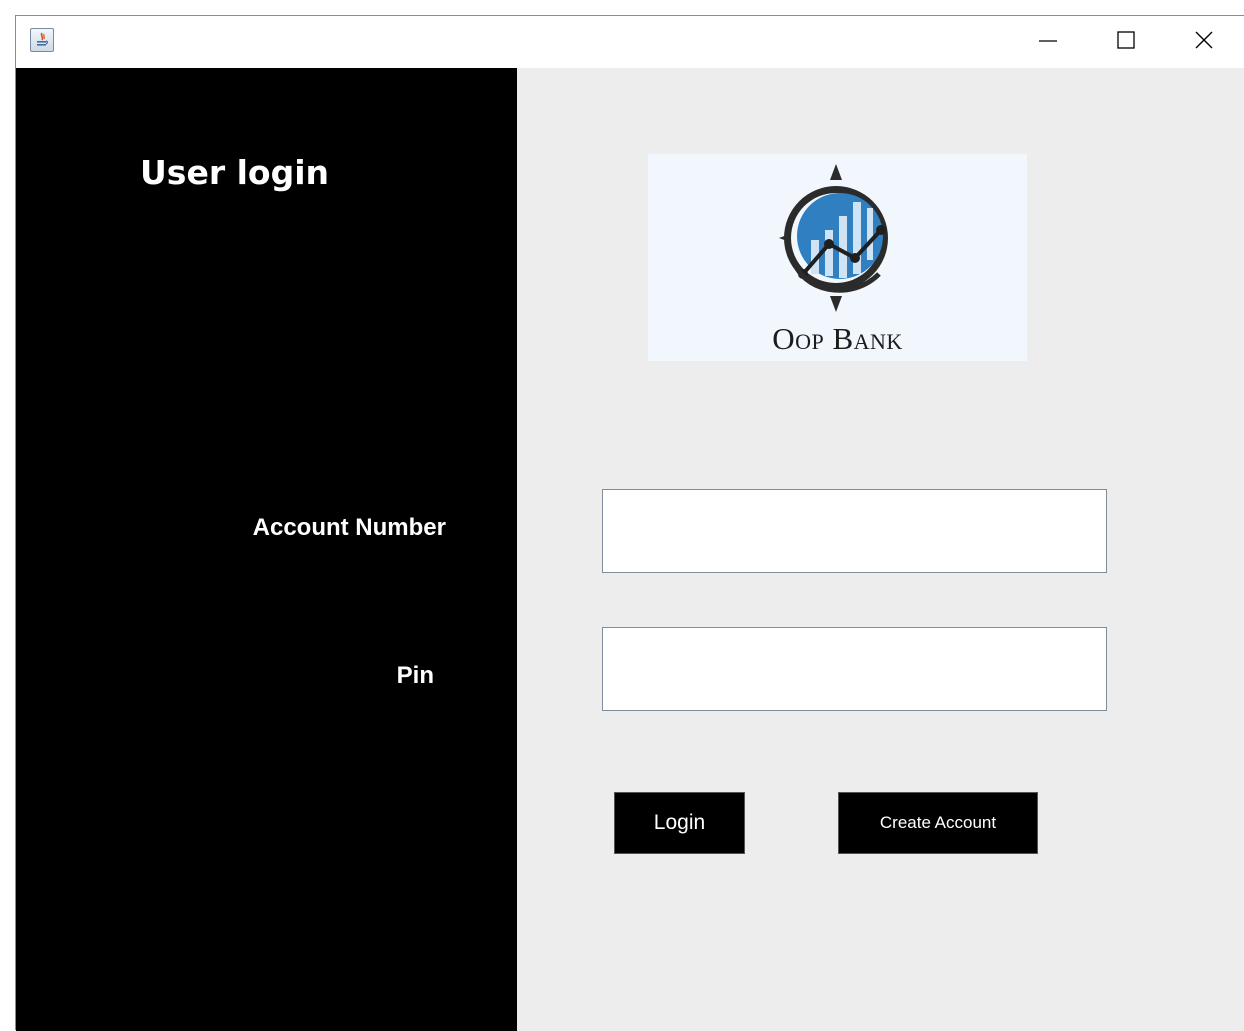  I want to click on maximize-button, so click(1126, 40).